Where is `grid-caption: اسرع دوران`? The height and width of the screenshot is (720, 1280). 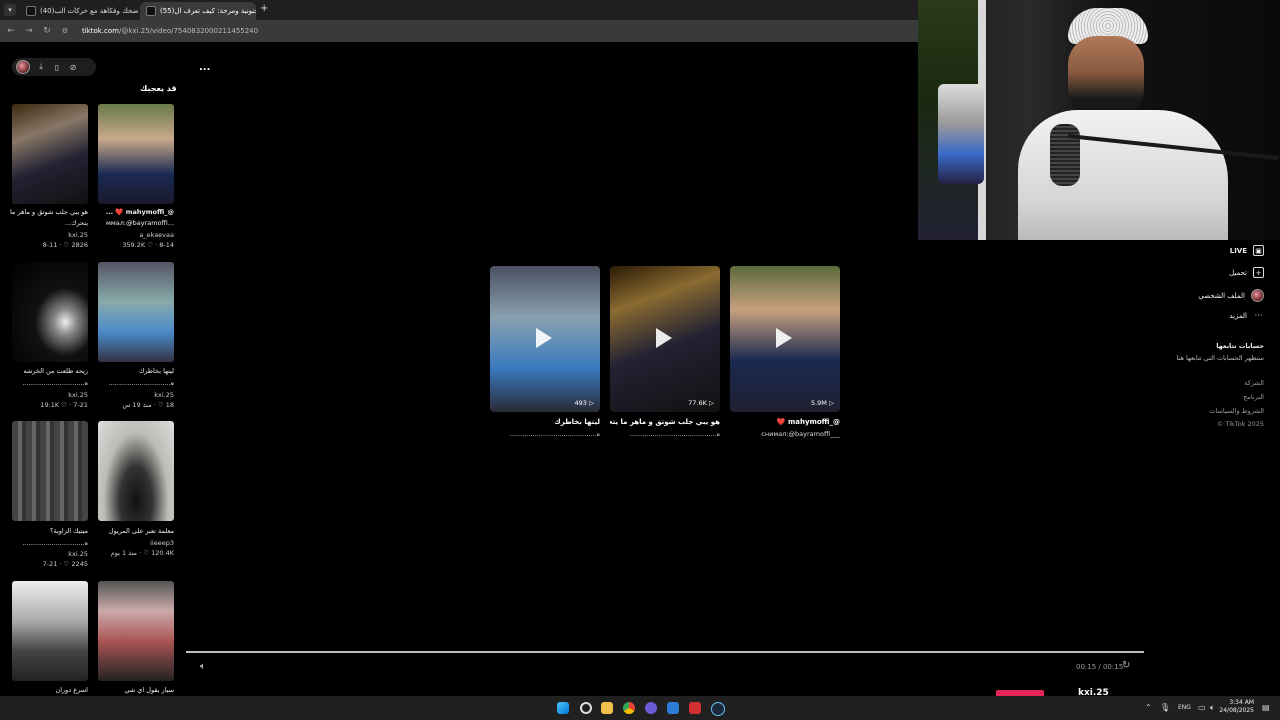 grid-caption: اسرع دوران is located at coordinates (48, 690).